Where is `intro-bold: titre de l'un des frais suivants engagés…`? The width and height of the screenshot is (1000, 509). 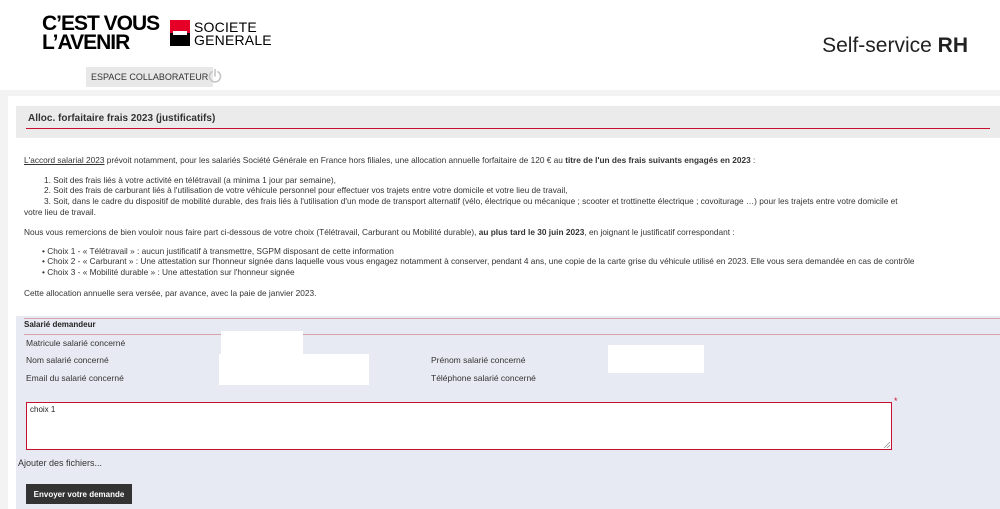
intro-bold: titre de l'un des frais suivants engagés… is located at coordinates (658, 160).